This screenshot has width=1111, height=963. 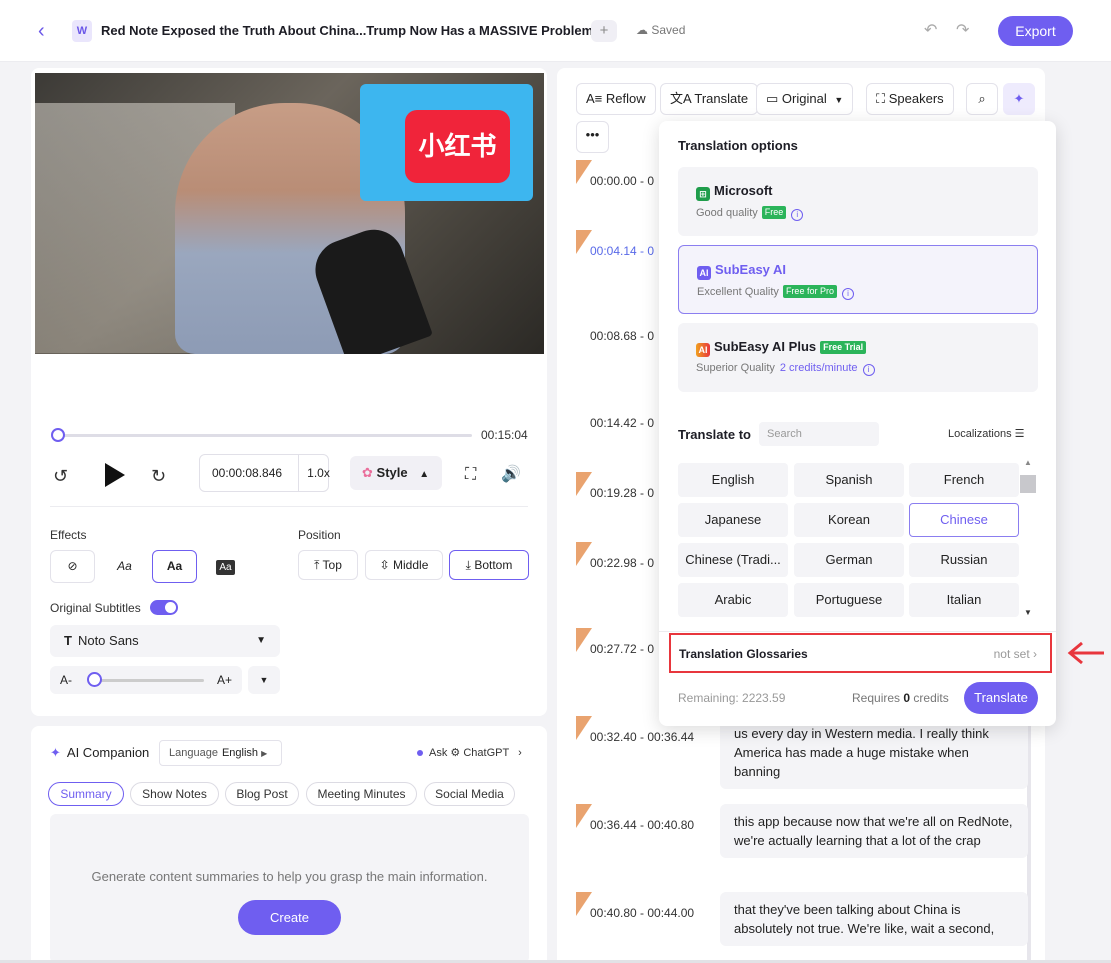 What do you see at coordinates (1035, 31) in the screenshot?
I see `export-button: Export` at bounding box center [1035, 31].